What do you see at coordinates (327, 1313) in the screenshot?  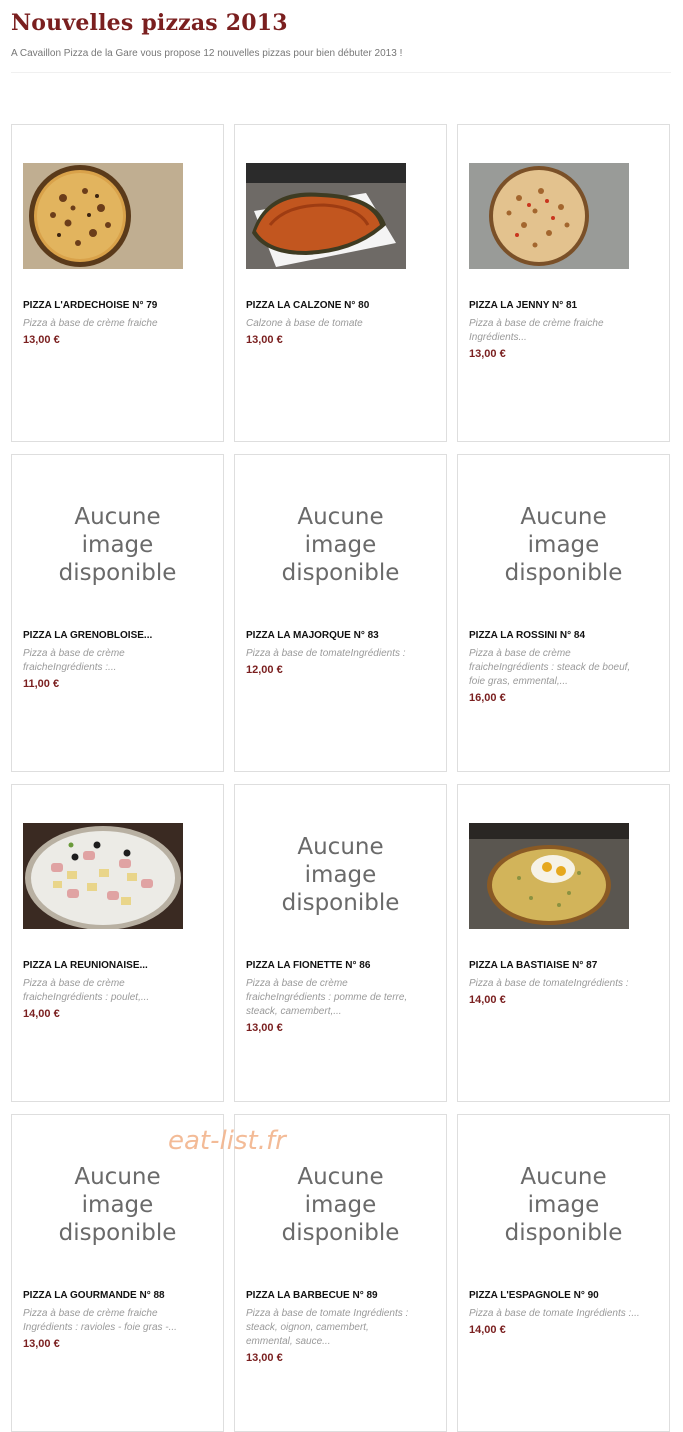 I see `product-description-line: Pizza à base de tomate Ingrédients :` at bounding box center [327, 1313].